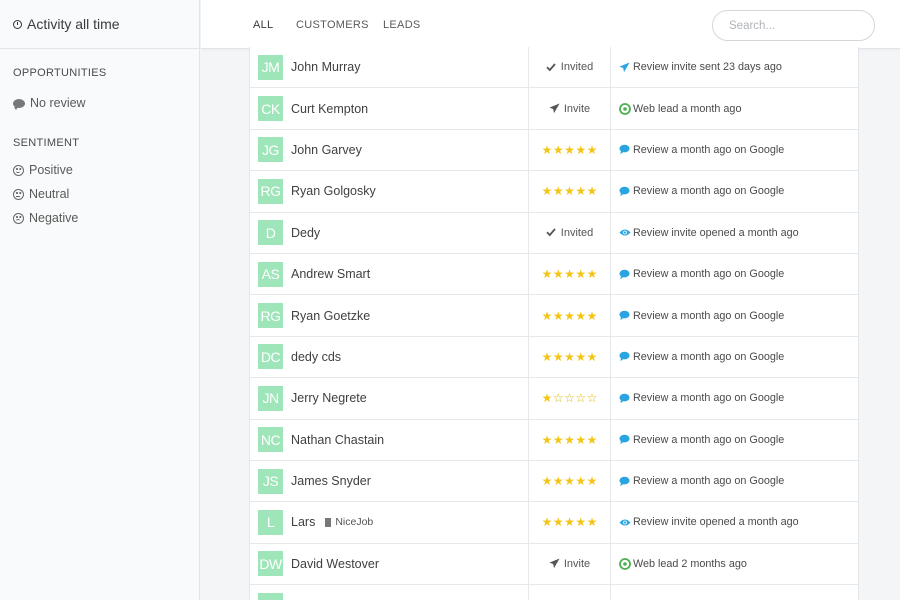 The image size is (900, 600). What do you see at coordinates (389, 481) in the screenshot?
I see `customer-cell: JS James Snyder` at bounding box center [389, 481].